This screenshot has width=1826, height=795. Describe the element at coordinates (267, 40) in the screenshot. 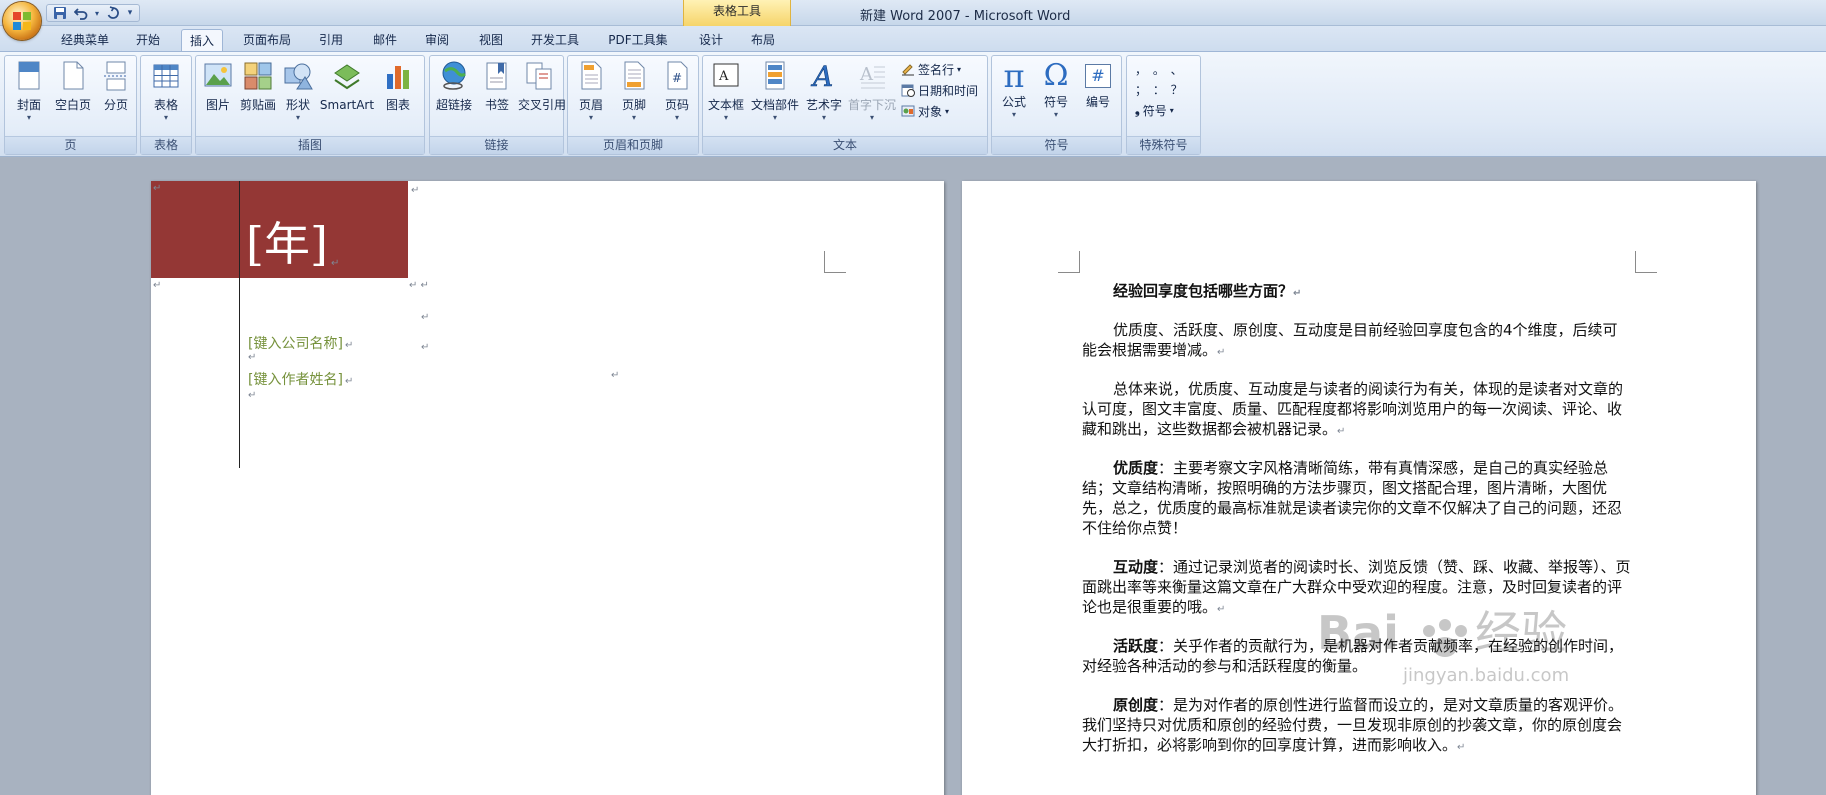

I see `tab-page-layout: 页面布局` at that location.